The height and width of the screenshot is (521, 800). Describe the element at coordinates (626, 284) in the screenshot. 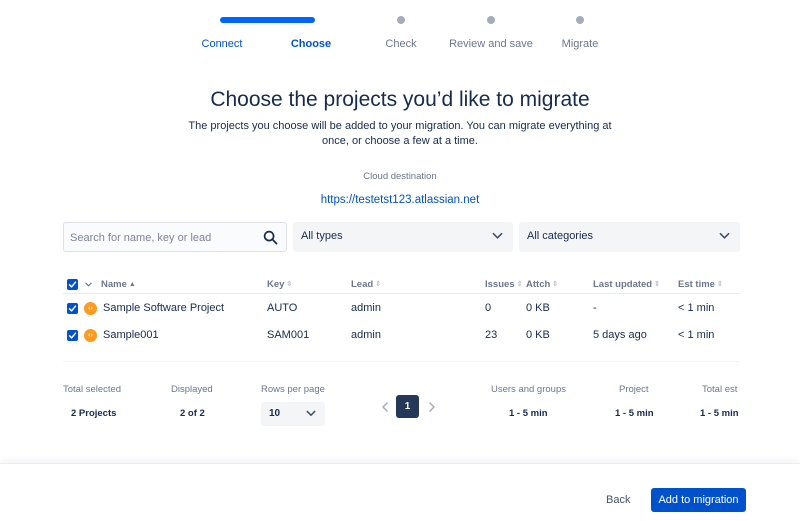

I see `column-header-last-updated: Last updated ⇕` at that location.